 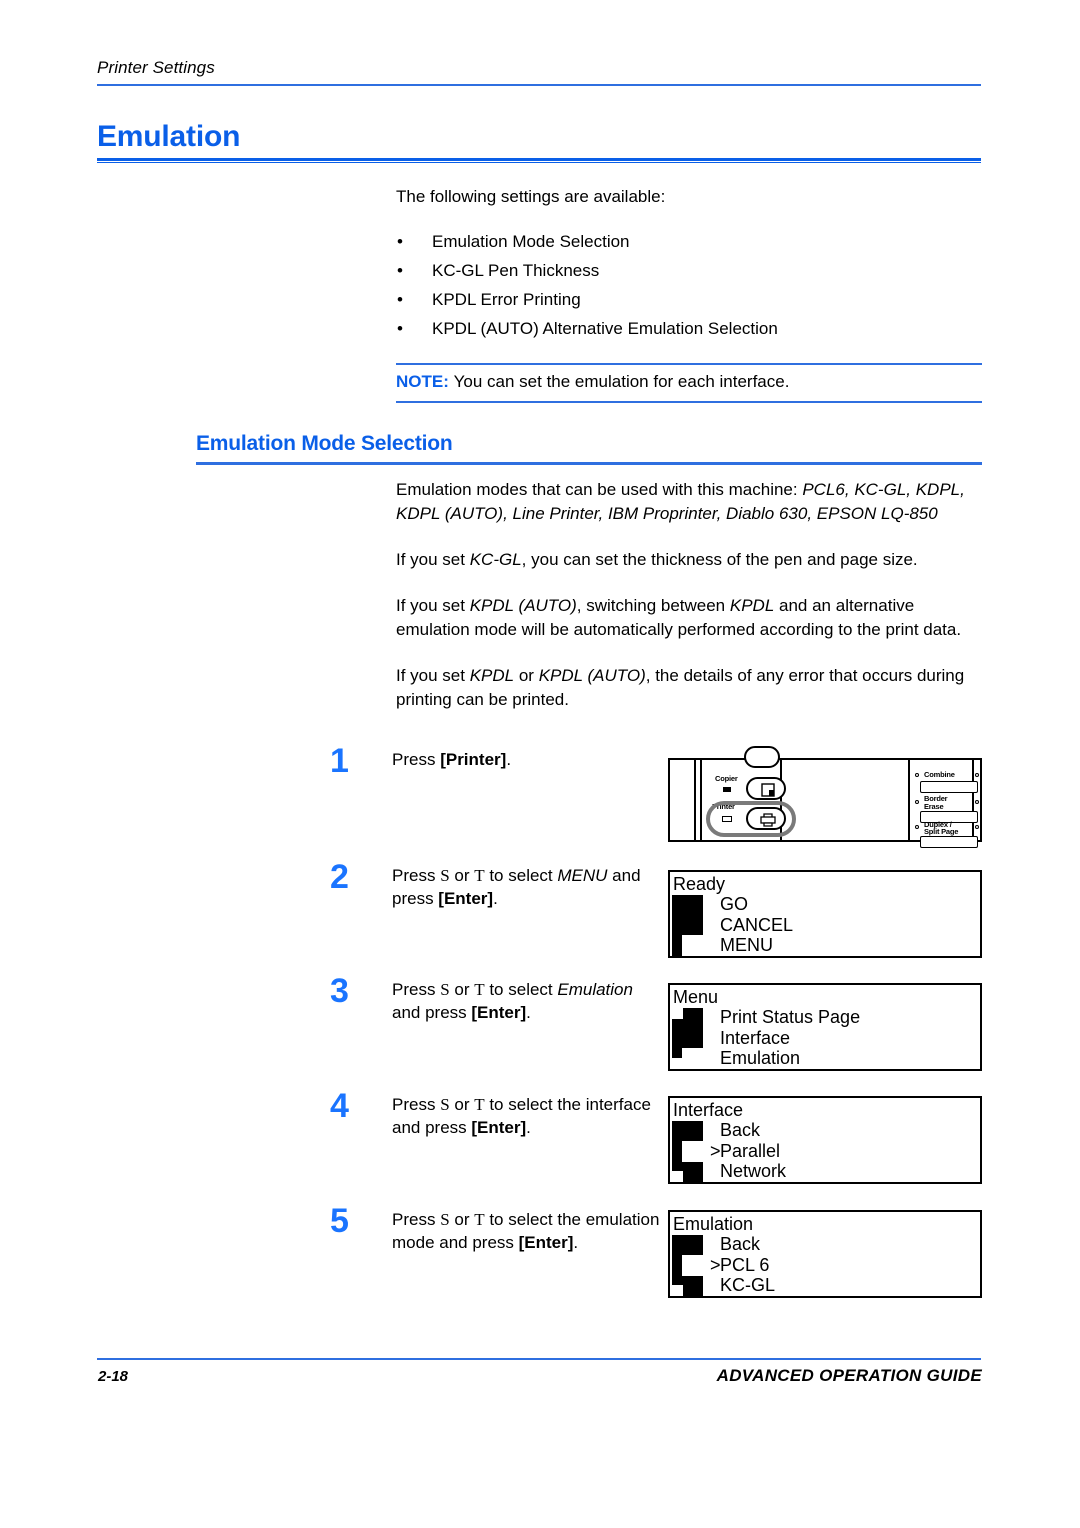 What do you see at coordinates (690, 270) in the screenshot?
I see `list-item: • KC-GL Pen Thickness` at bounding box center [690, 270].